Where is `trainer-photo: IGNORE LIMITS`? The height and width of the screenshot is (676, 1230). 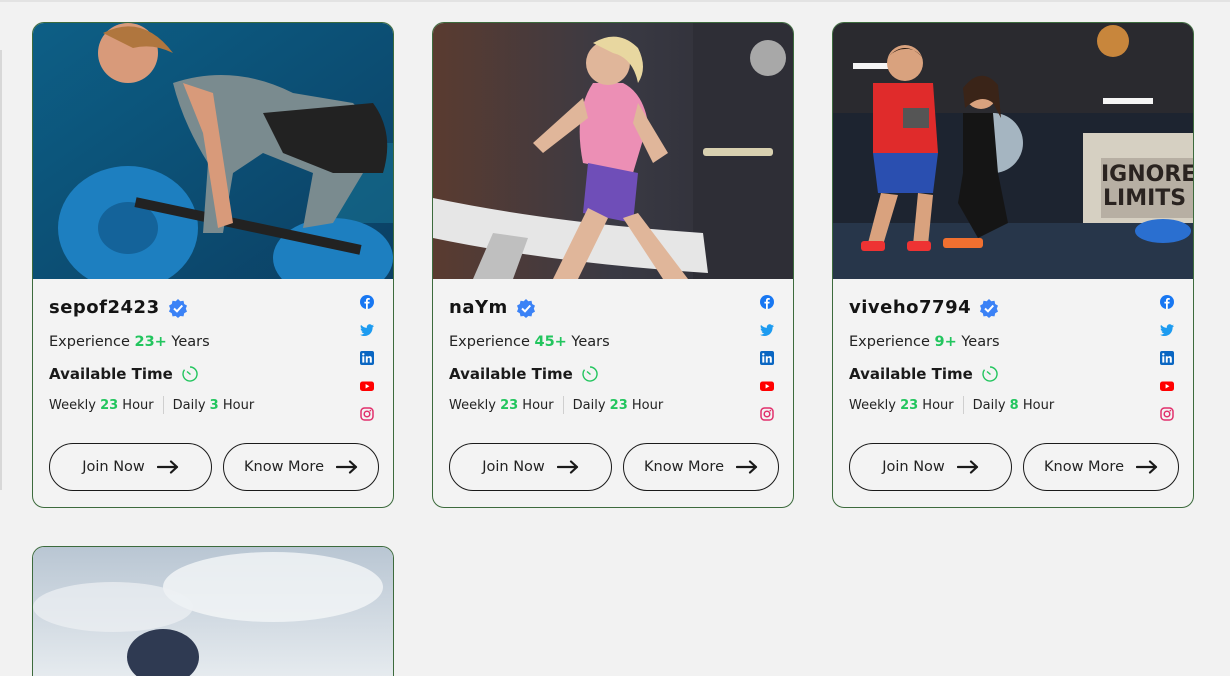 trainer-photo: IGNORE LIMITS is located at coordinates (1013, 151).